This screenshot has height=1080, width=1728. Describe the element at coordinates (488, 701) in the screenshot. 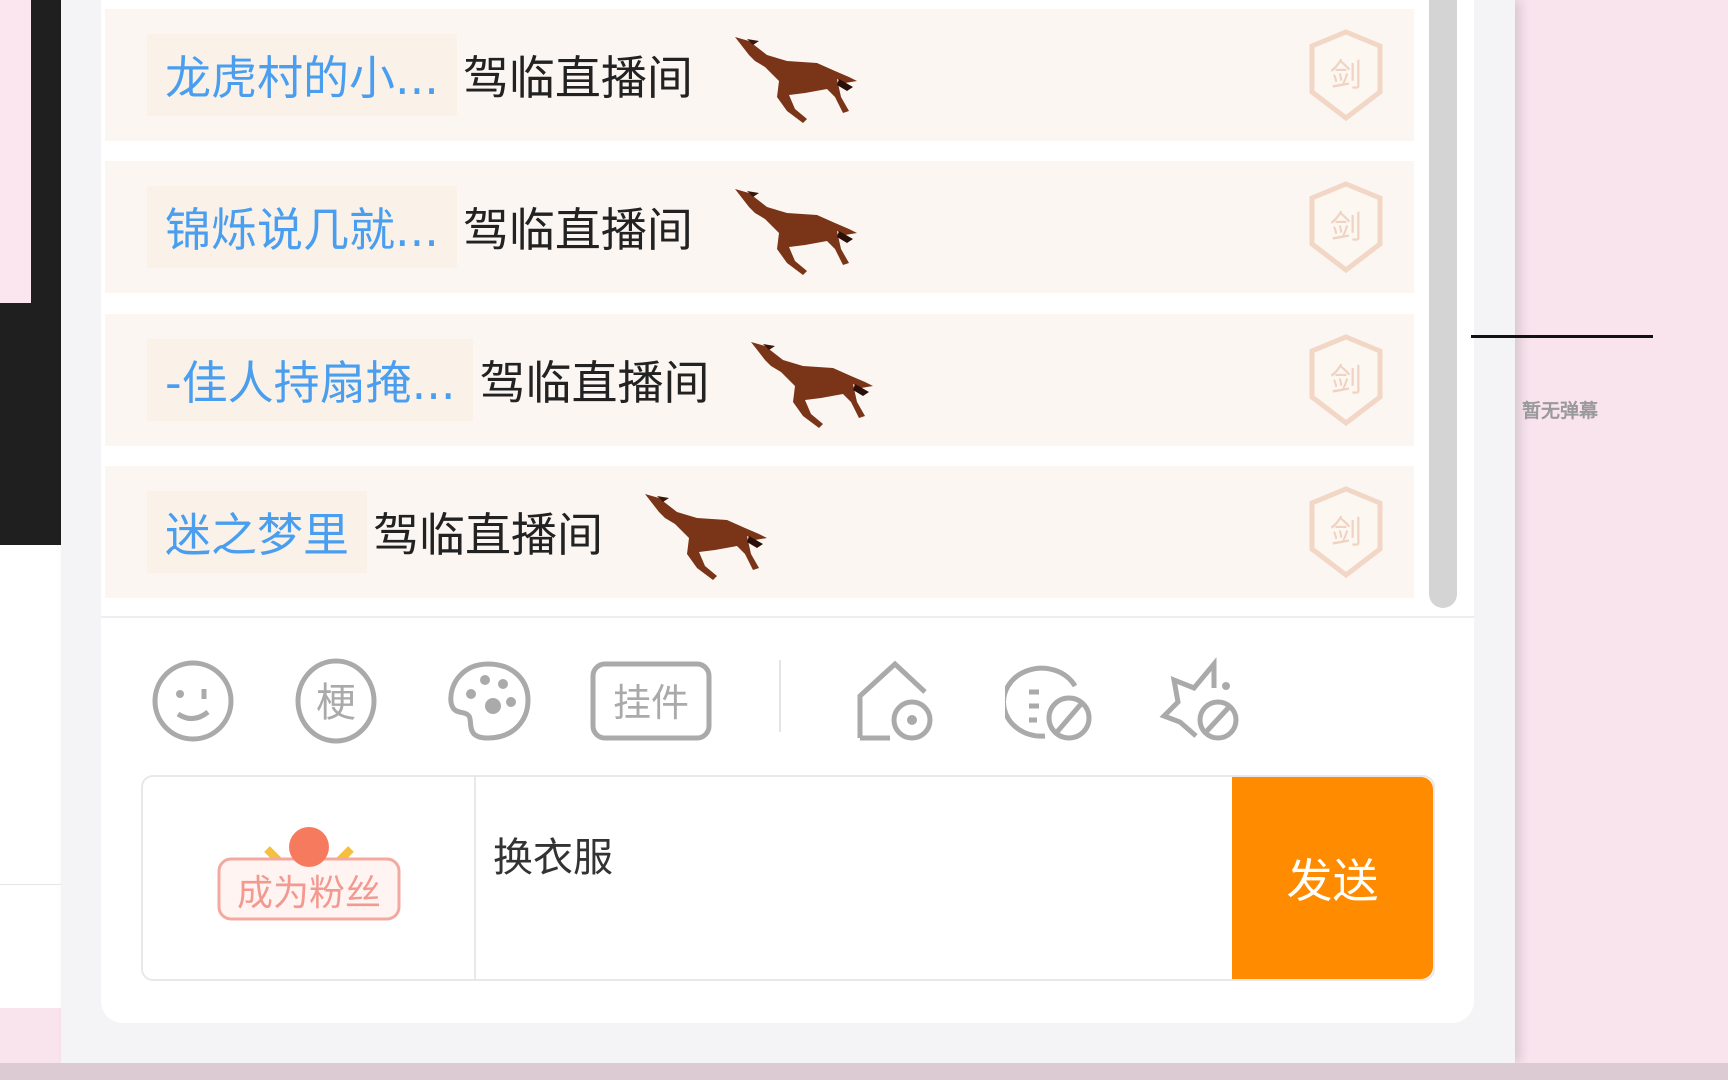

I see `palette-icon` at that location.